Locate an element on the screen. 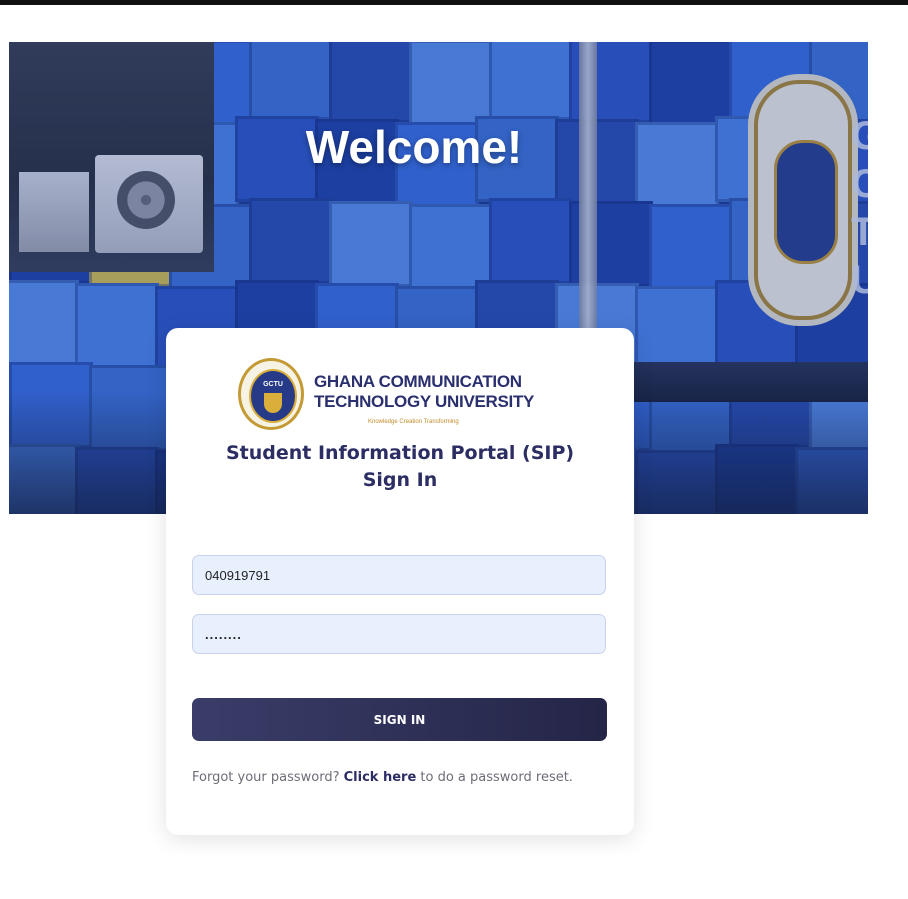  top-border is located at coordinates (454, 2).